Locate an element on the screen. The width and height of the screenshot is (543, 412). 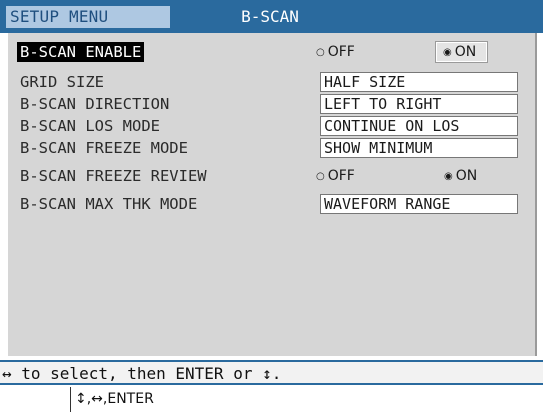
freeze-review-on-label: ON is located at coordinates (466, 176).